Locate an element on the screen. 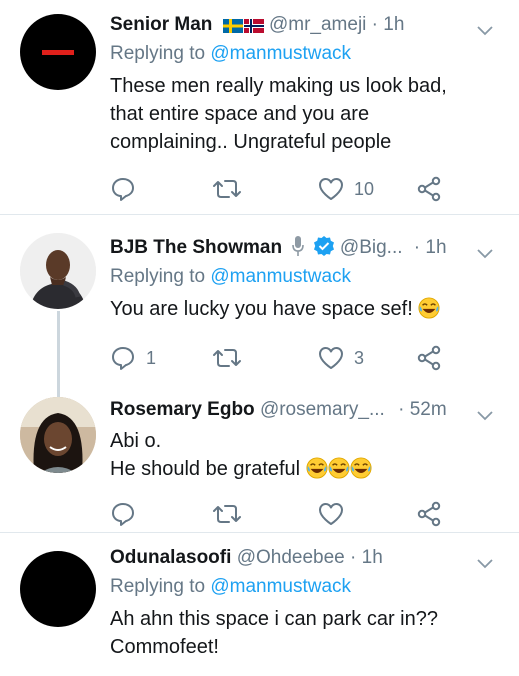  tweet-text-line: complaining.. Ungrateful people is located at coordinates (251, 142).